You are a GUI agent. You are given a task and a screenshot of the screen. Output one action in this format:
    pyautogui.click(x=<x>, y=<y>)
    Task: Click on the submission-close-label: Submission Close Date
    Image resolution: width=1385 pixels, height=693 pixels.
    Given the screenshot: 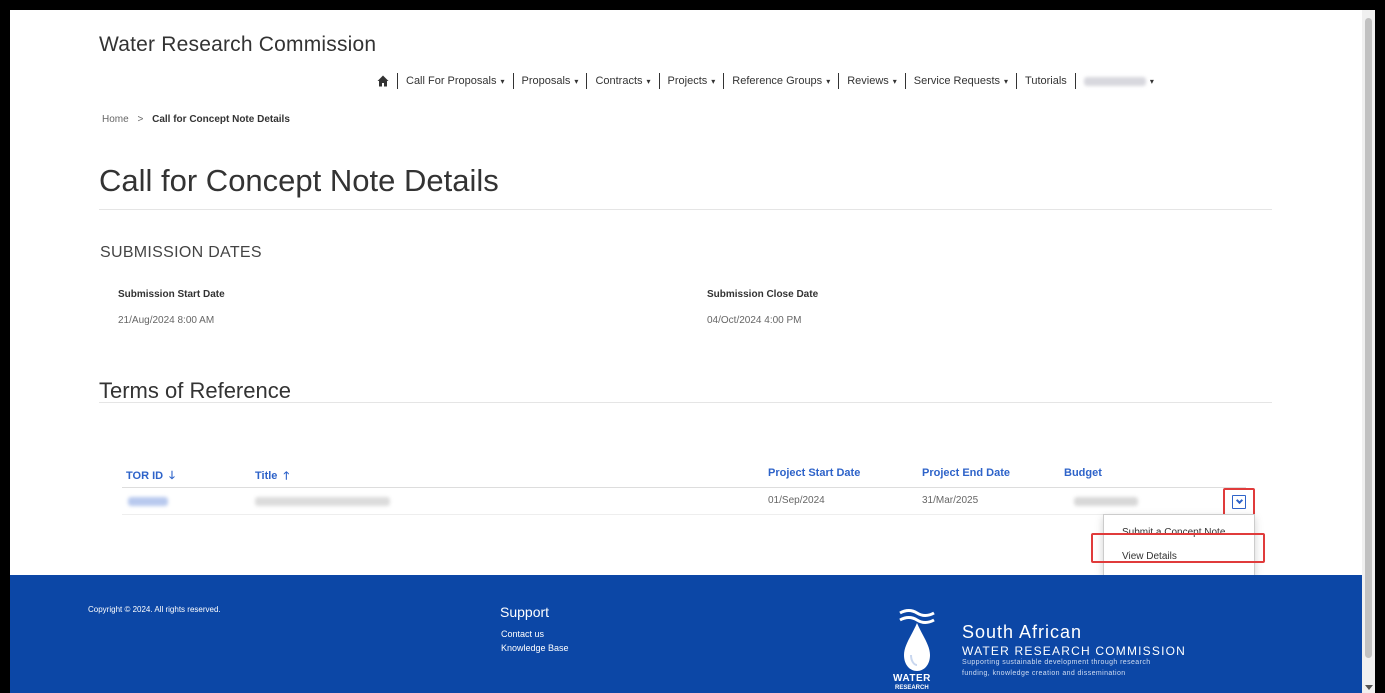 What is the action you would take?
    pyautogui.click(x=763, y=294)
    